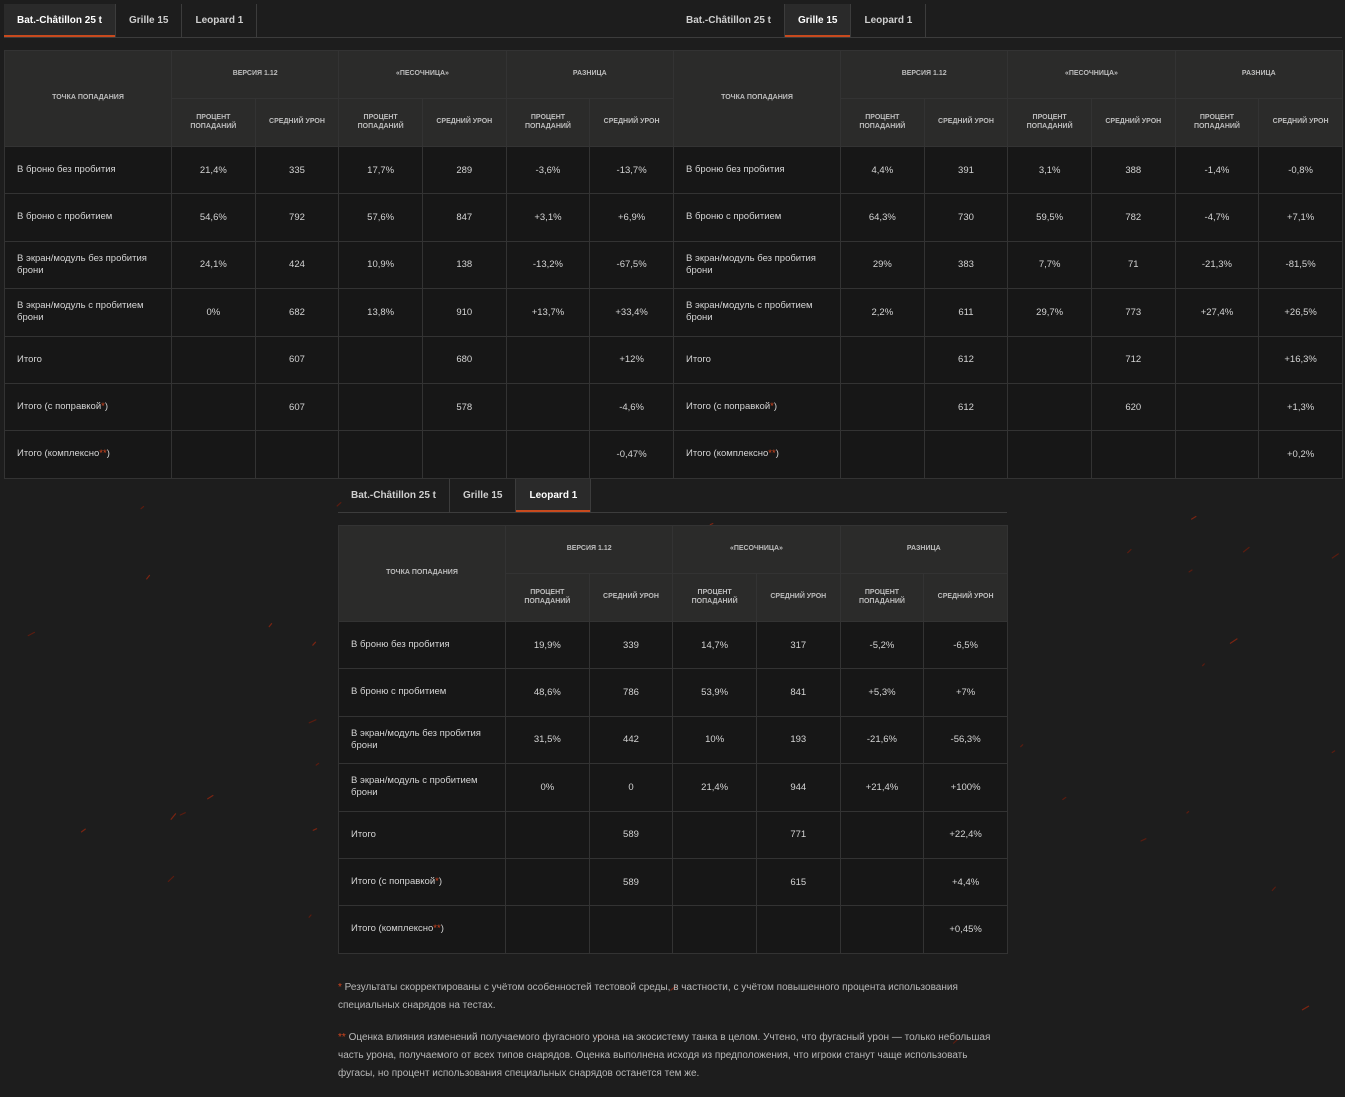  What do you see at coordinates (965, 692) in the screenshot?
I see `table-cell: +7%` at bounding box center [965, 692].